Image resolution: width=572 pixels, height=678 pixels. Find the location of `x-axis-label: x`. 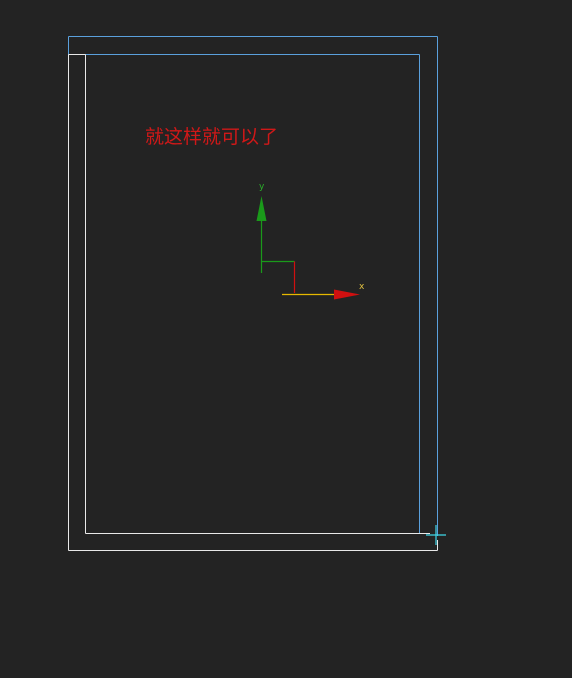

x-axis-label: x is located at coordinates (362, 287).